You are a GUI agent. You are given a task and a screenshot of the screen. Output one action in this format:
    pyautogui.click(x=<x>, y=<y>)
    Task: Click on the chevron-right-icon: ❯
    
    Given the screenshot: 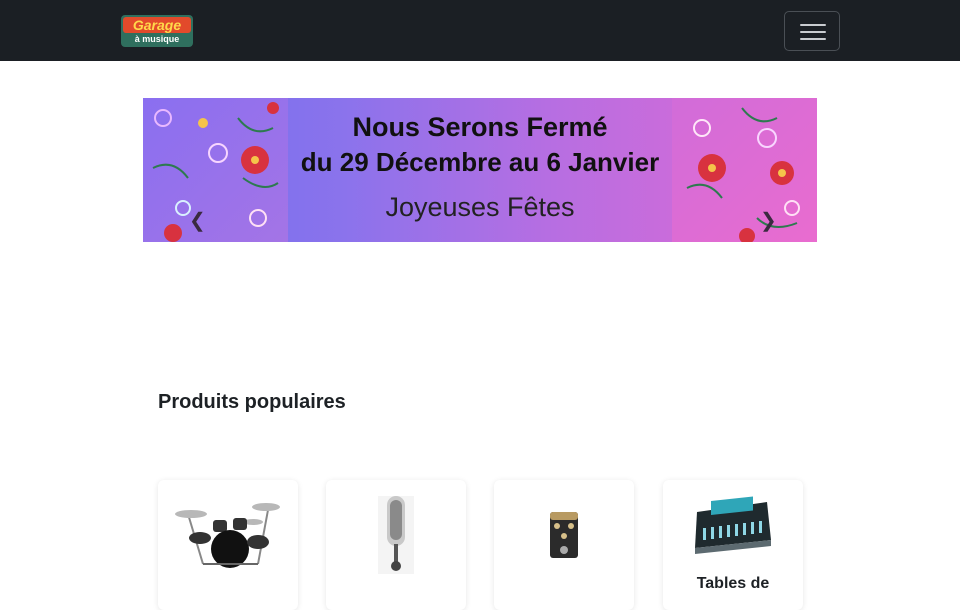 What is the action you would take?
    pyautogui.click(x=768, y=220)
    